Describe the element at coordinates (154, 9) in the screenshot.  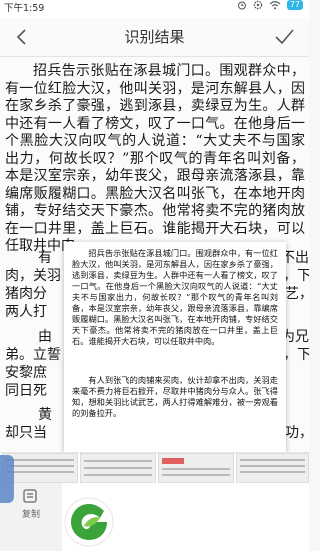
I see `status-bar: 下午1:59 77` at that location.